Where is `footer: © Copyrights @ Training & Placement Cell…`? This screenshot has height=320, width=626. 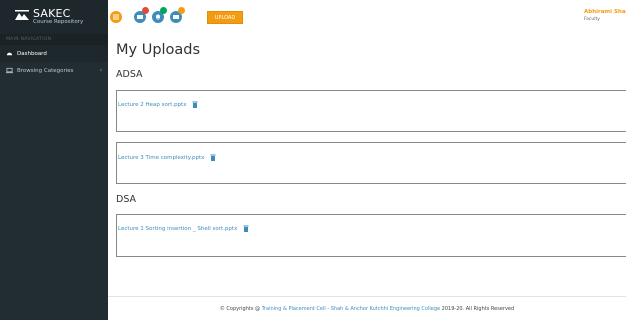 footer: © Copyrights @ Training & Placement Cell… is located at coordinates (367, 308).